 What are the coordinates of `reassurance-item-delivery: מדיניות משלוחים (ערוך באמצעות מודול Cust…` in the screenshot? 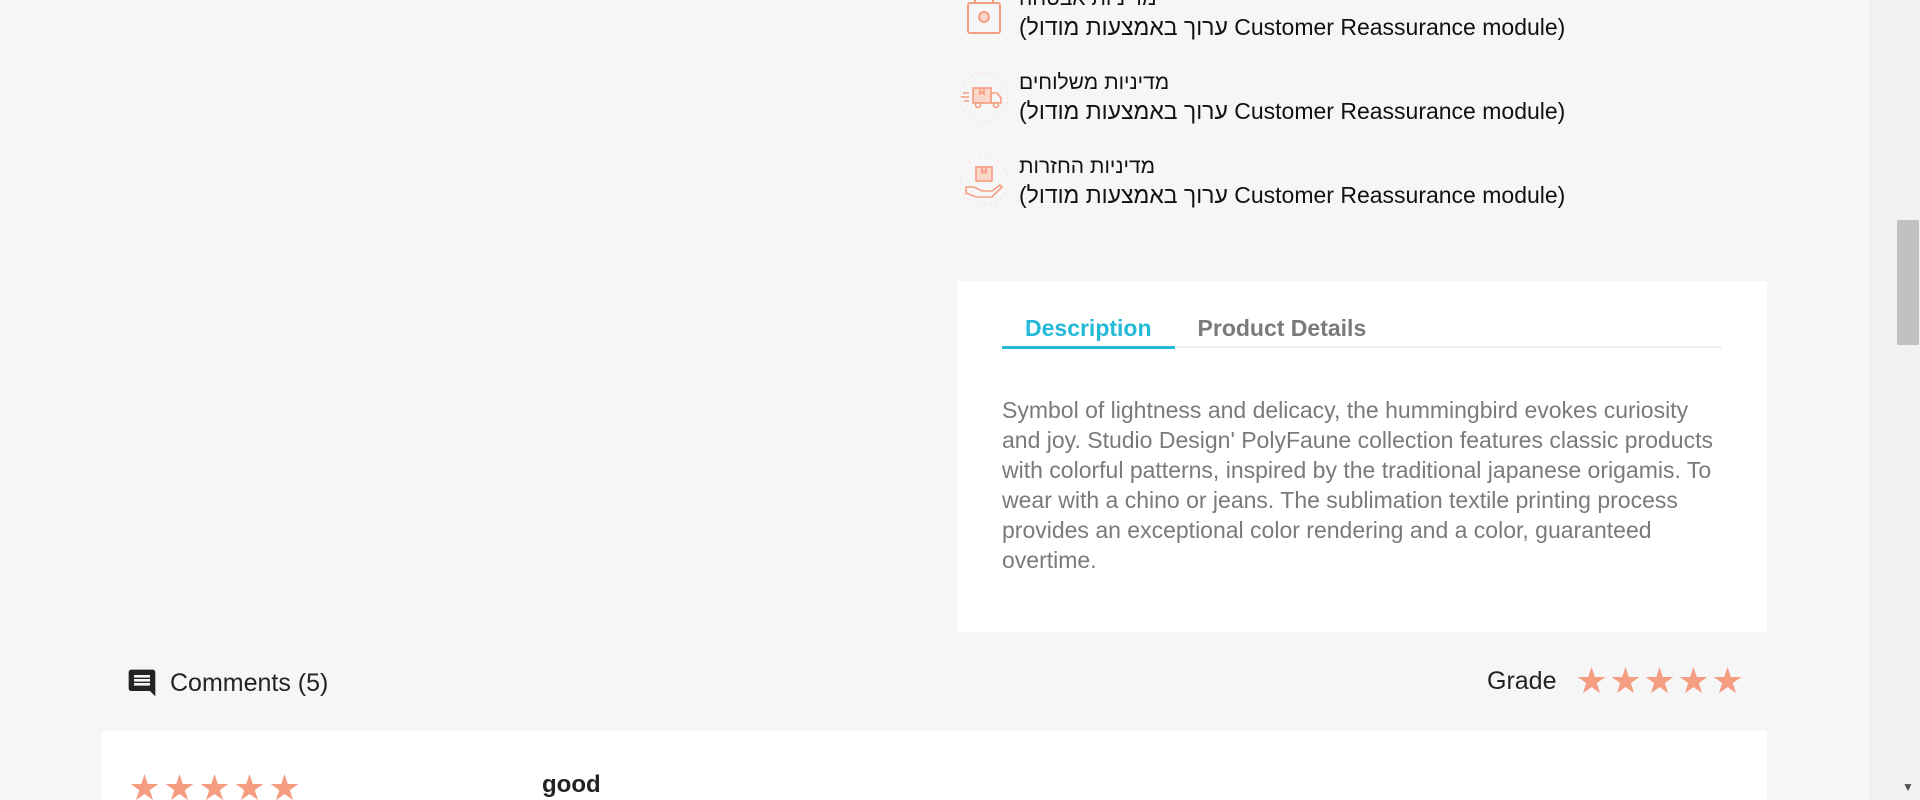 It's located at (1267, 105).